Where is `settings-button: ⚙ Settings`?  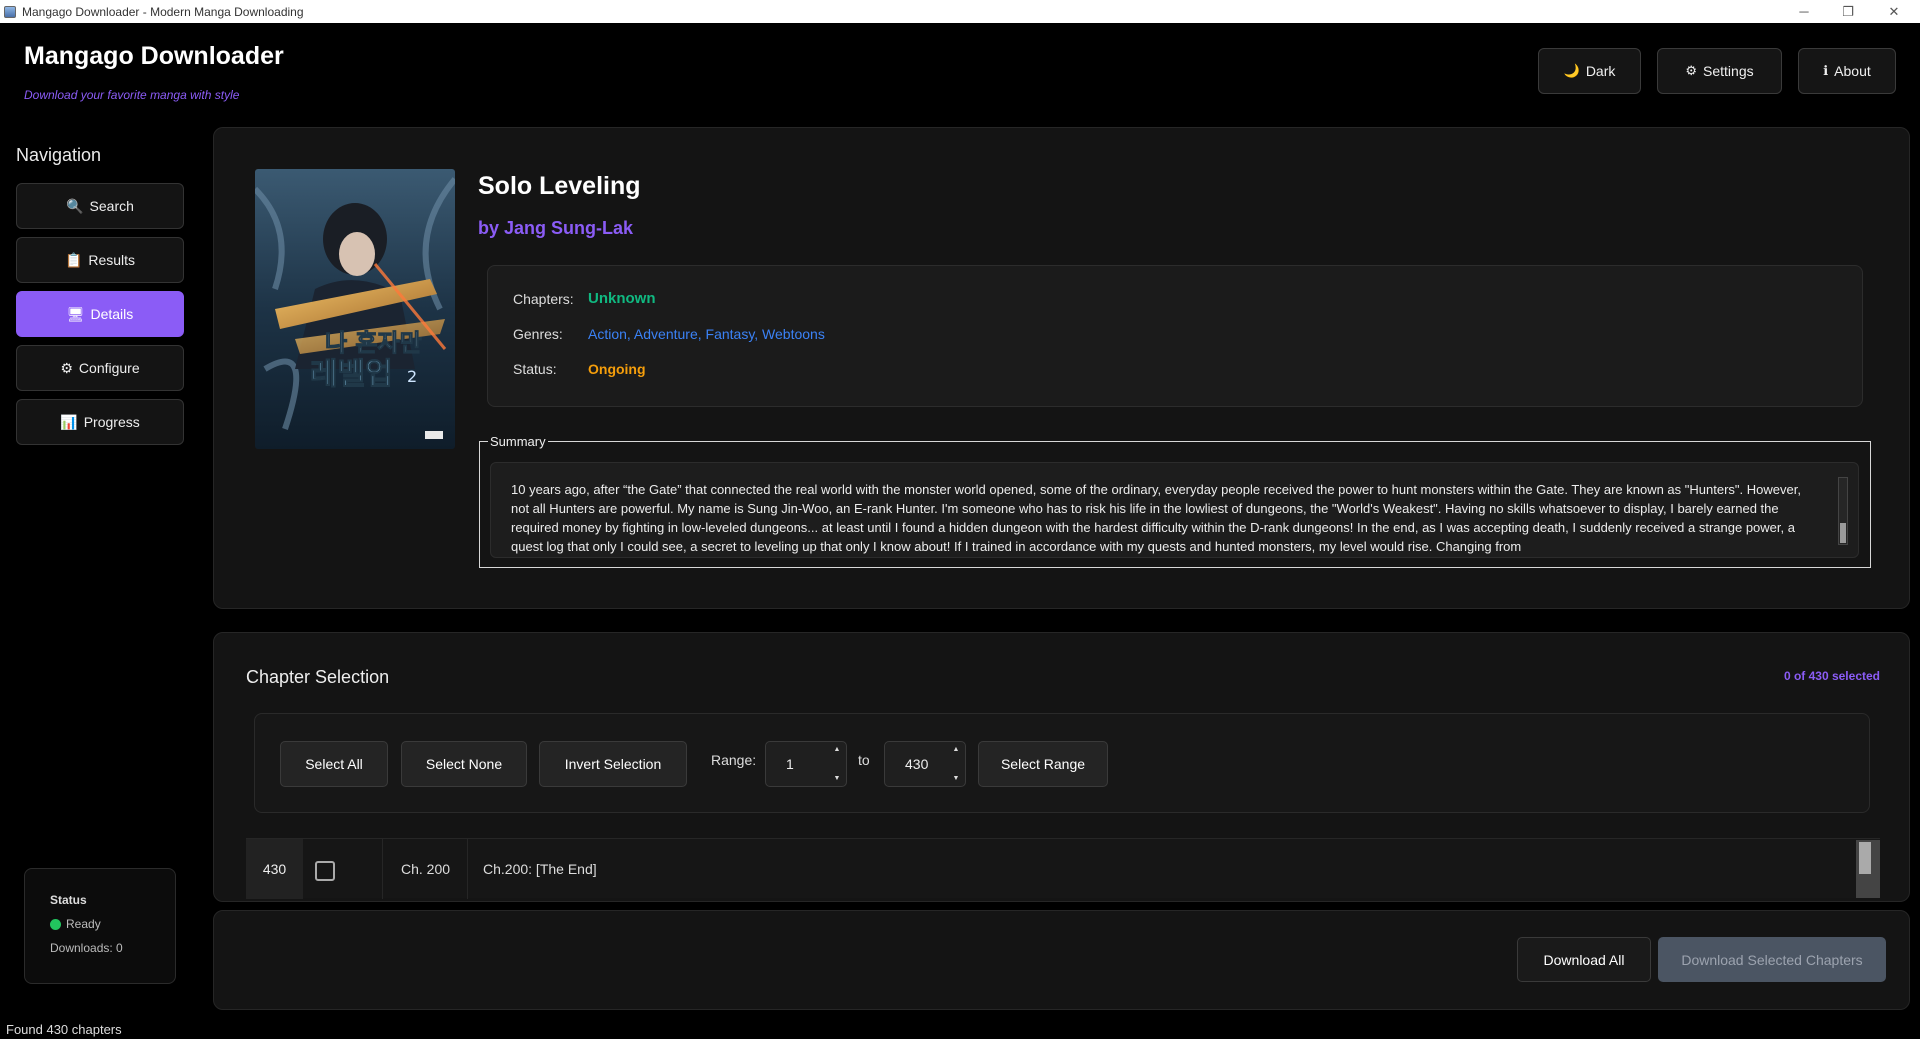
settings-button: ⚙ Settings is located at coordinates (1719, 71).